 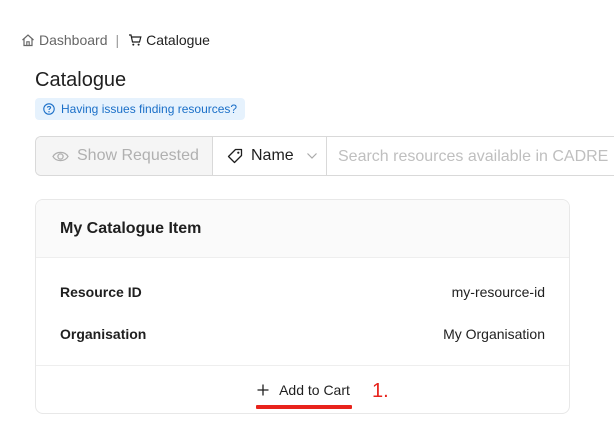 What do you see at coordinates (138, 155) in the screenshot?
I see `show-requested-label: Show Requested` at bounding box center [138, 155].